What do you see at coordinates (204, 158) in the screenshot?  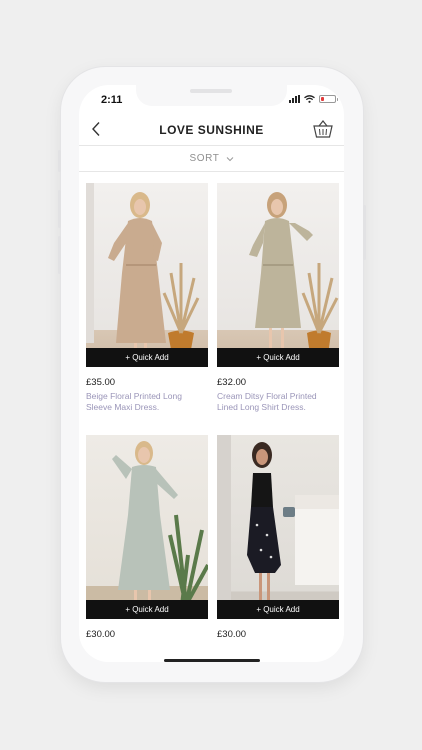 I see `sort-label: SORT` at bounding box center [204, 158].